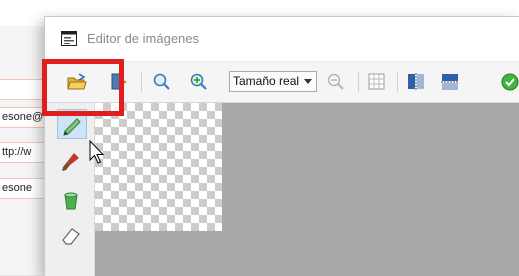 Image resolution: width=519 pixels, height=276 pixels. Describe the element at coordinates (143, 38) in the screenshot. I see `dialog-title: Editor de imágenes` at that location.